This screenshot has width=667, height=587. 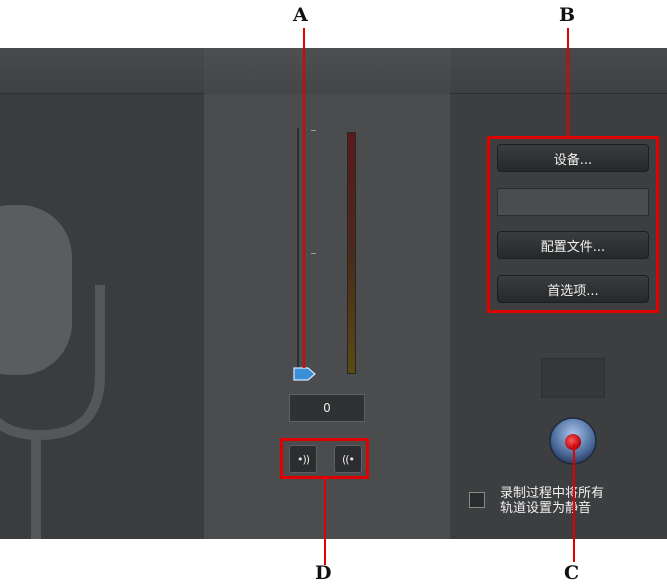 What do you see at coordinates (546, 508) in the screenshot?
I see `mute-tracks-label-line2: 轨道设置为静音` at bounding box center [546, 508].